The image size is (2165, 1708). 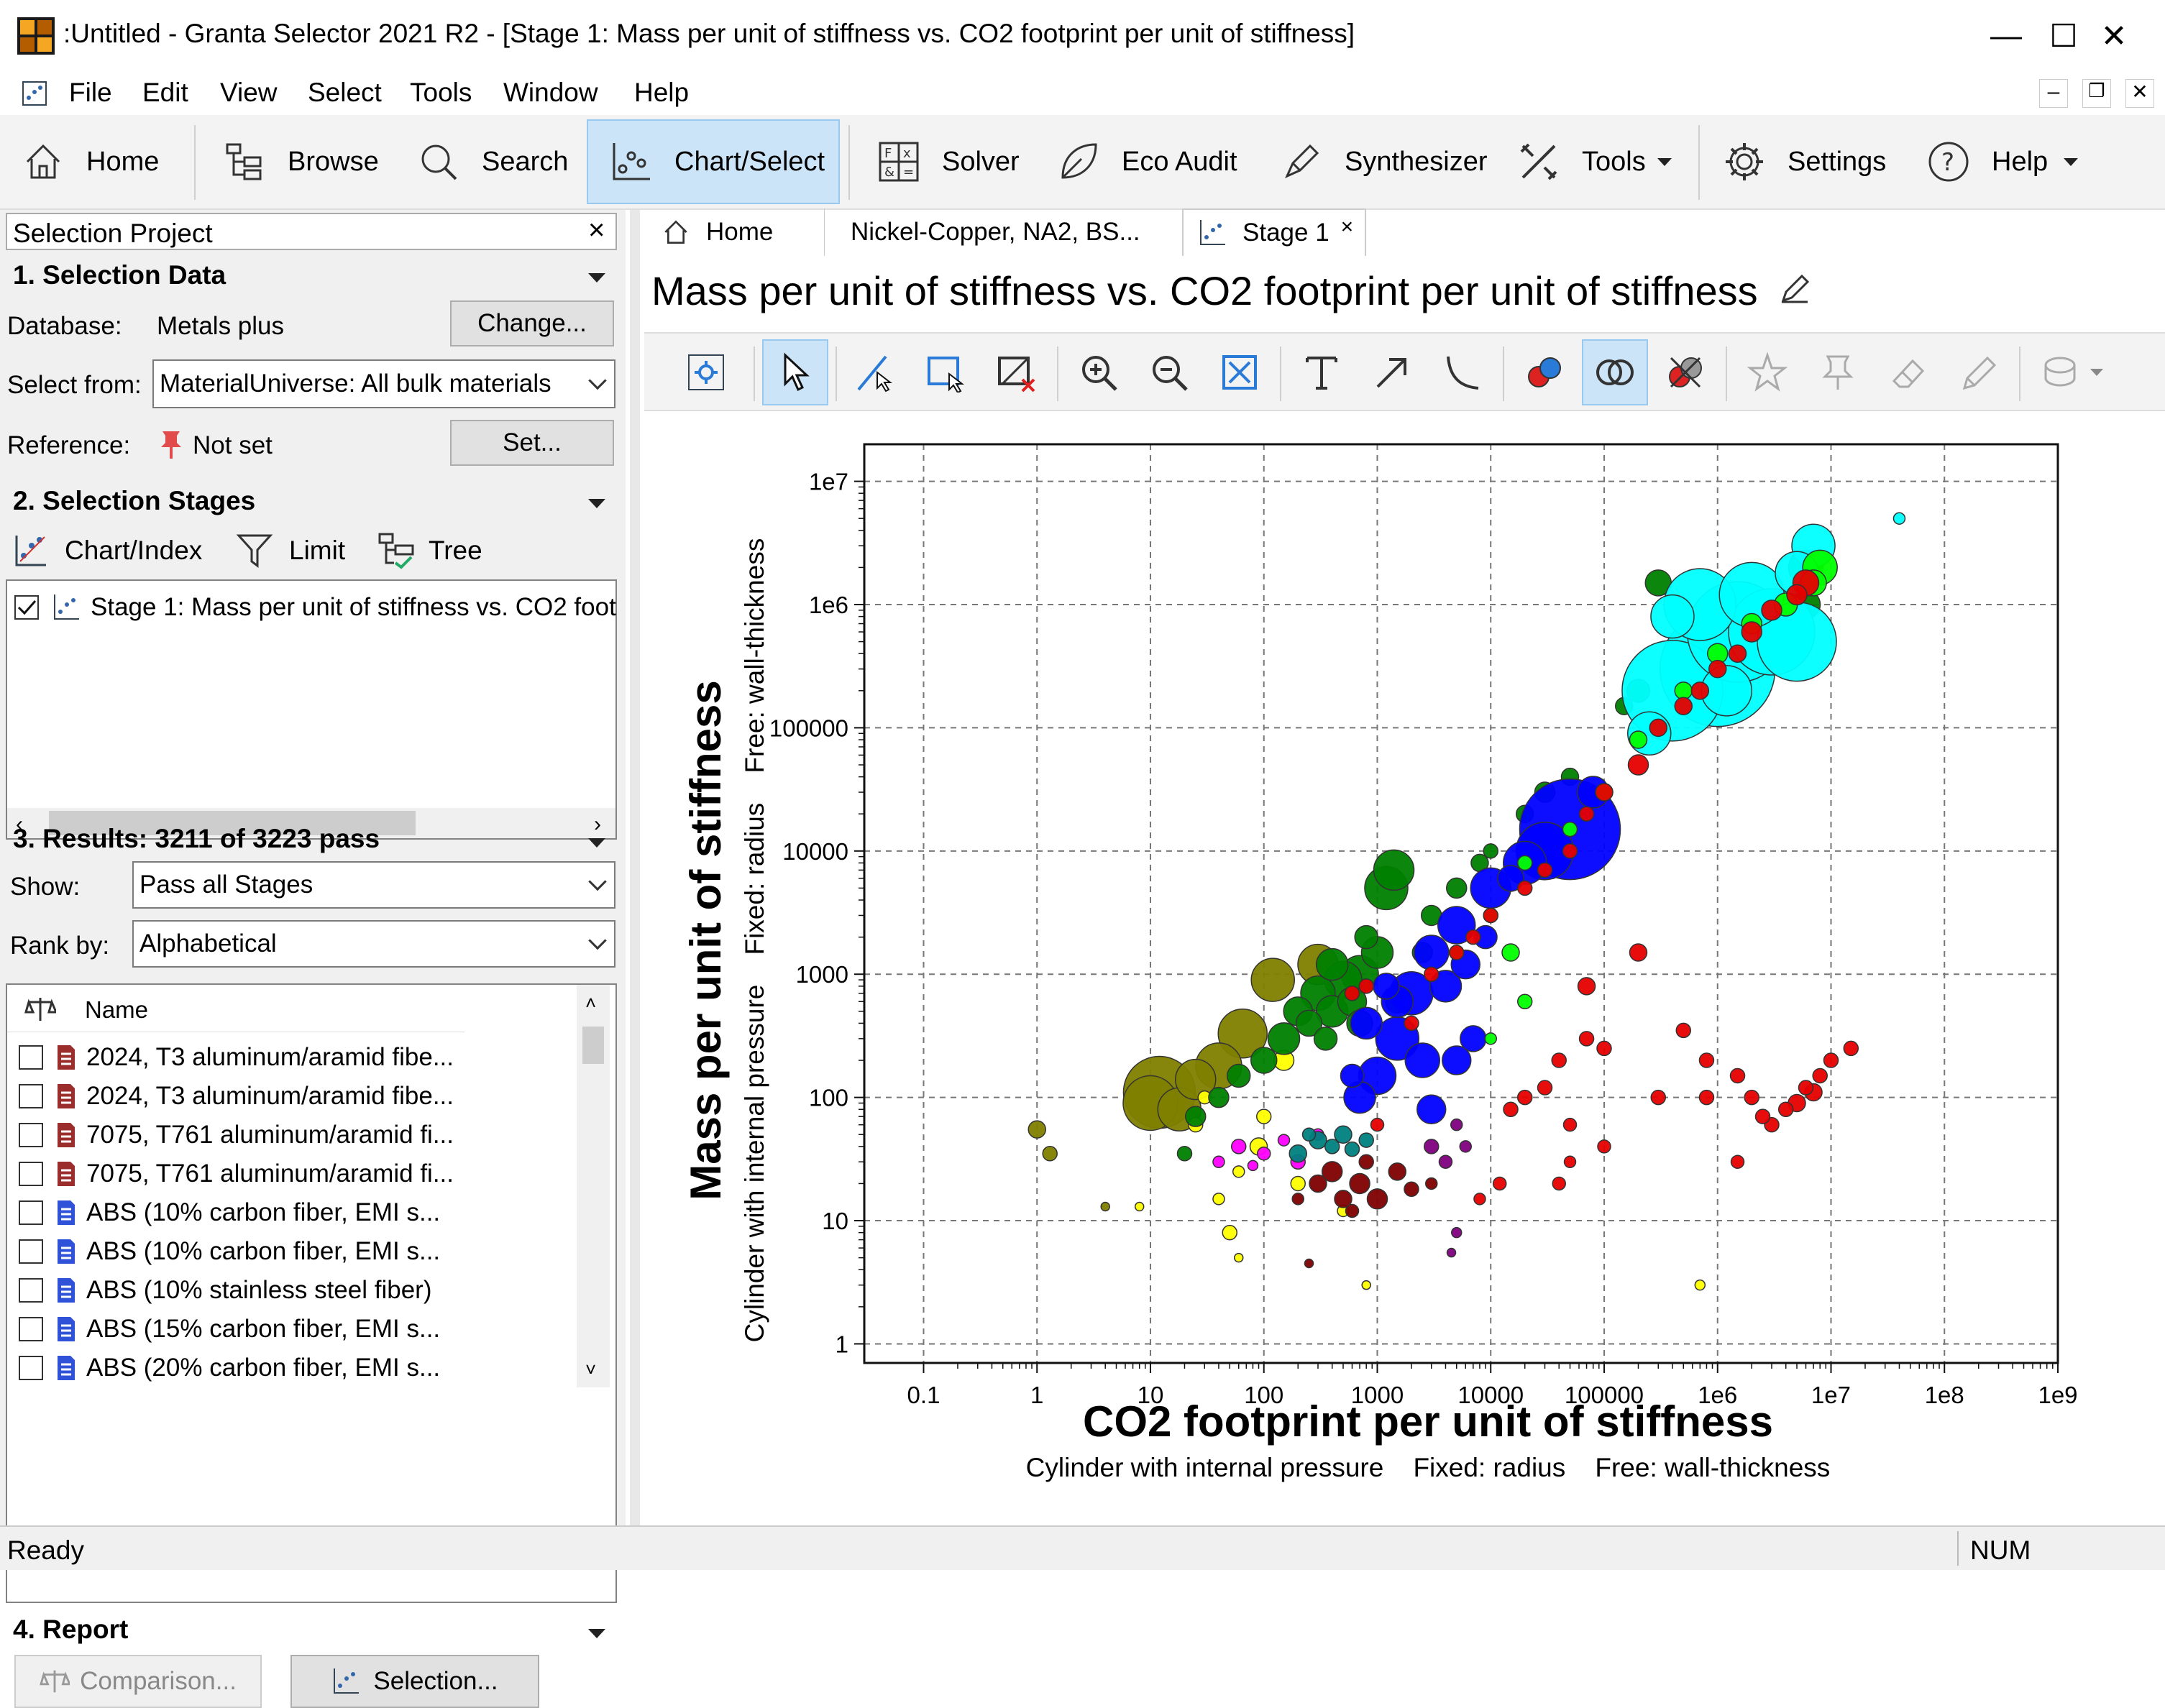 What do you see at coordinates (2096, 93) in the screenshot?
I see `mdi-restore-button: ❐` at bounding box center [2096, 93].